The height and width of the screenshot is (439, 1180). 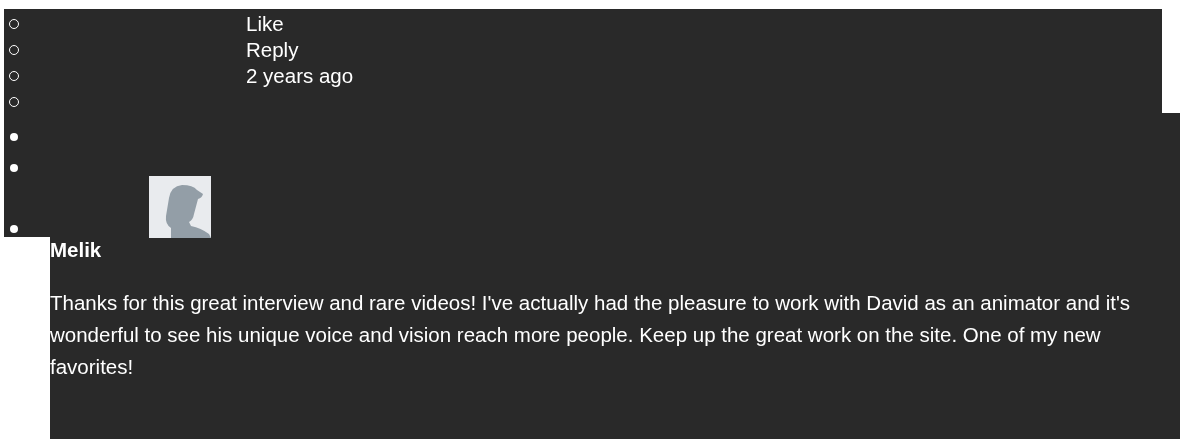 I want to click on action-link: Like, so click(x=265, y=24).